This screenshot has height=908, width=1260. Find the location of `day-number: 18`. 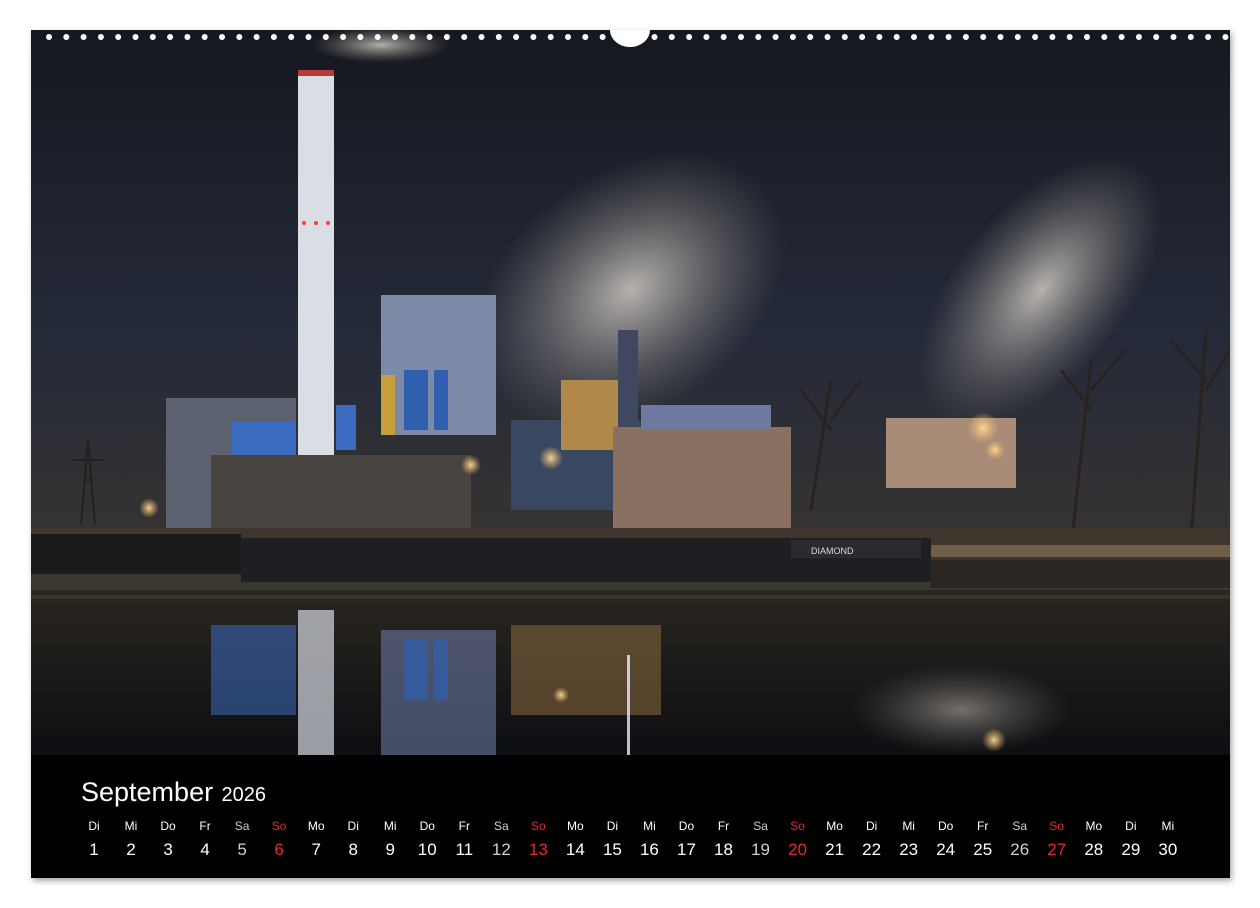

day-number: 18 is located at coordinates (723, 849).